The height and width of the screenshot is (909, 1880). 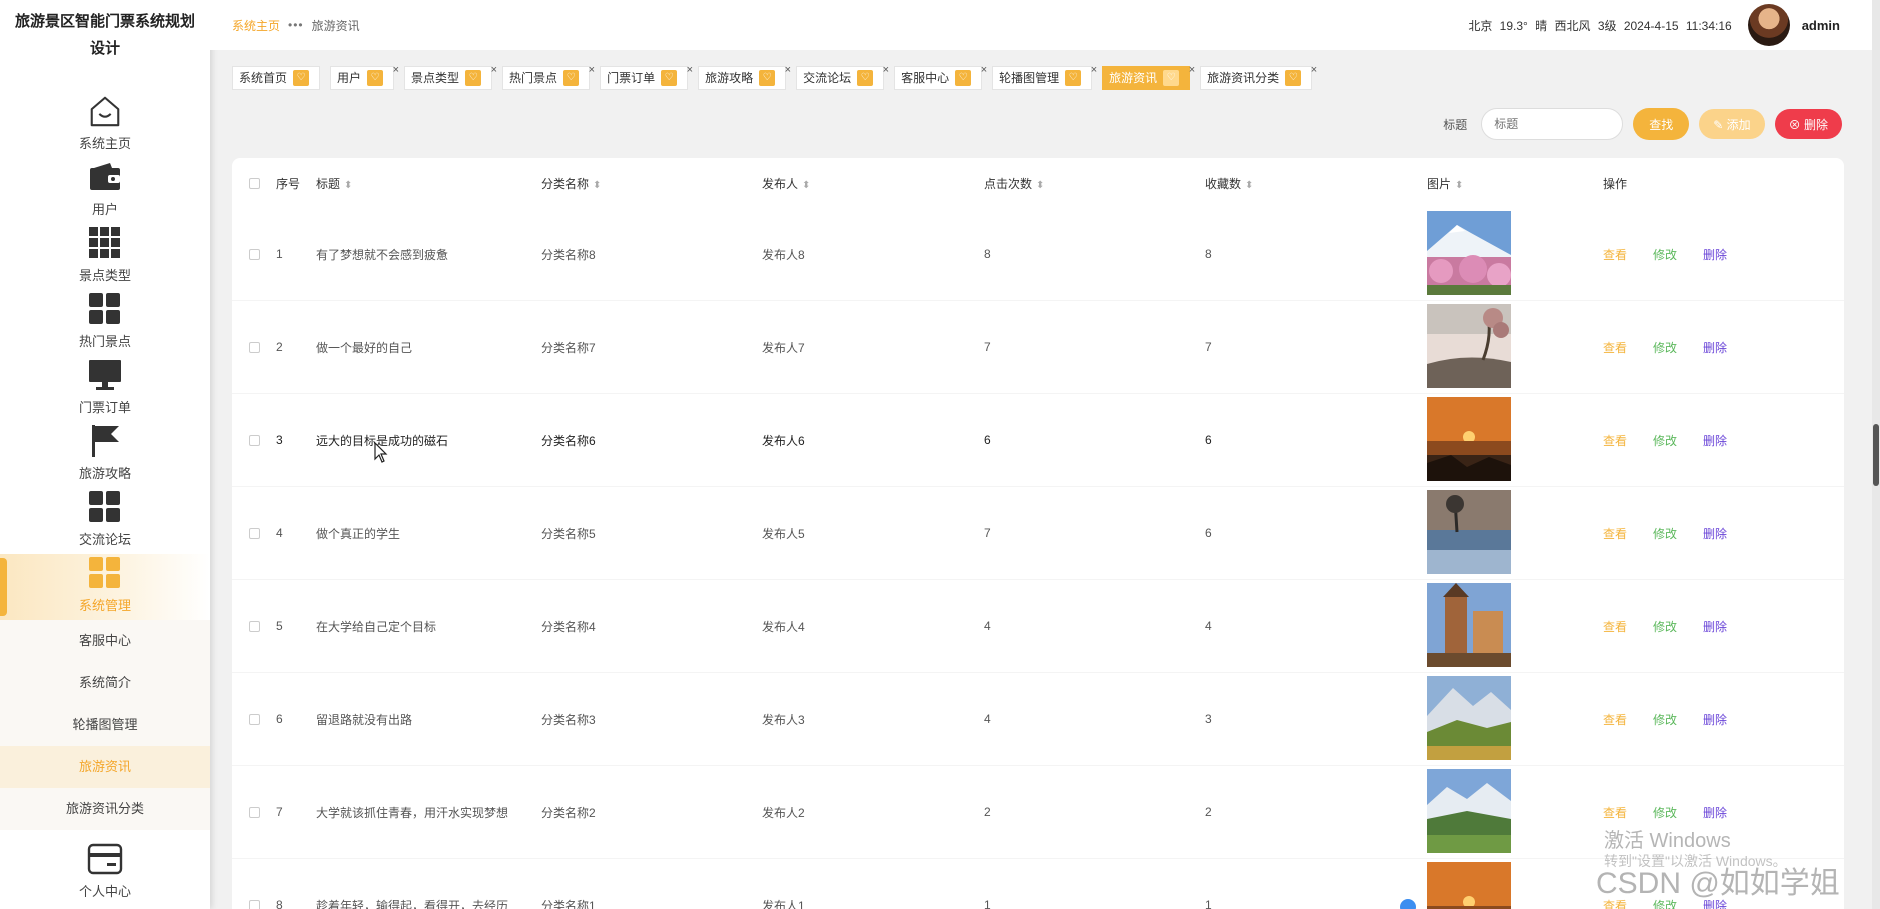 I want to click on sidebar-subitem-news-category: 旅游资讯分类, so click(x=105, y=809).